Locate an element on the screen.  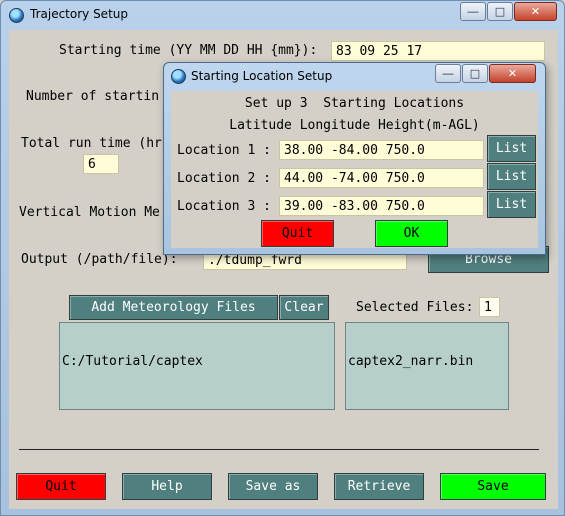
number-of-starting-label: Number of startin is located at coordinates (93, 96).